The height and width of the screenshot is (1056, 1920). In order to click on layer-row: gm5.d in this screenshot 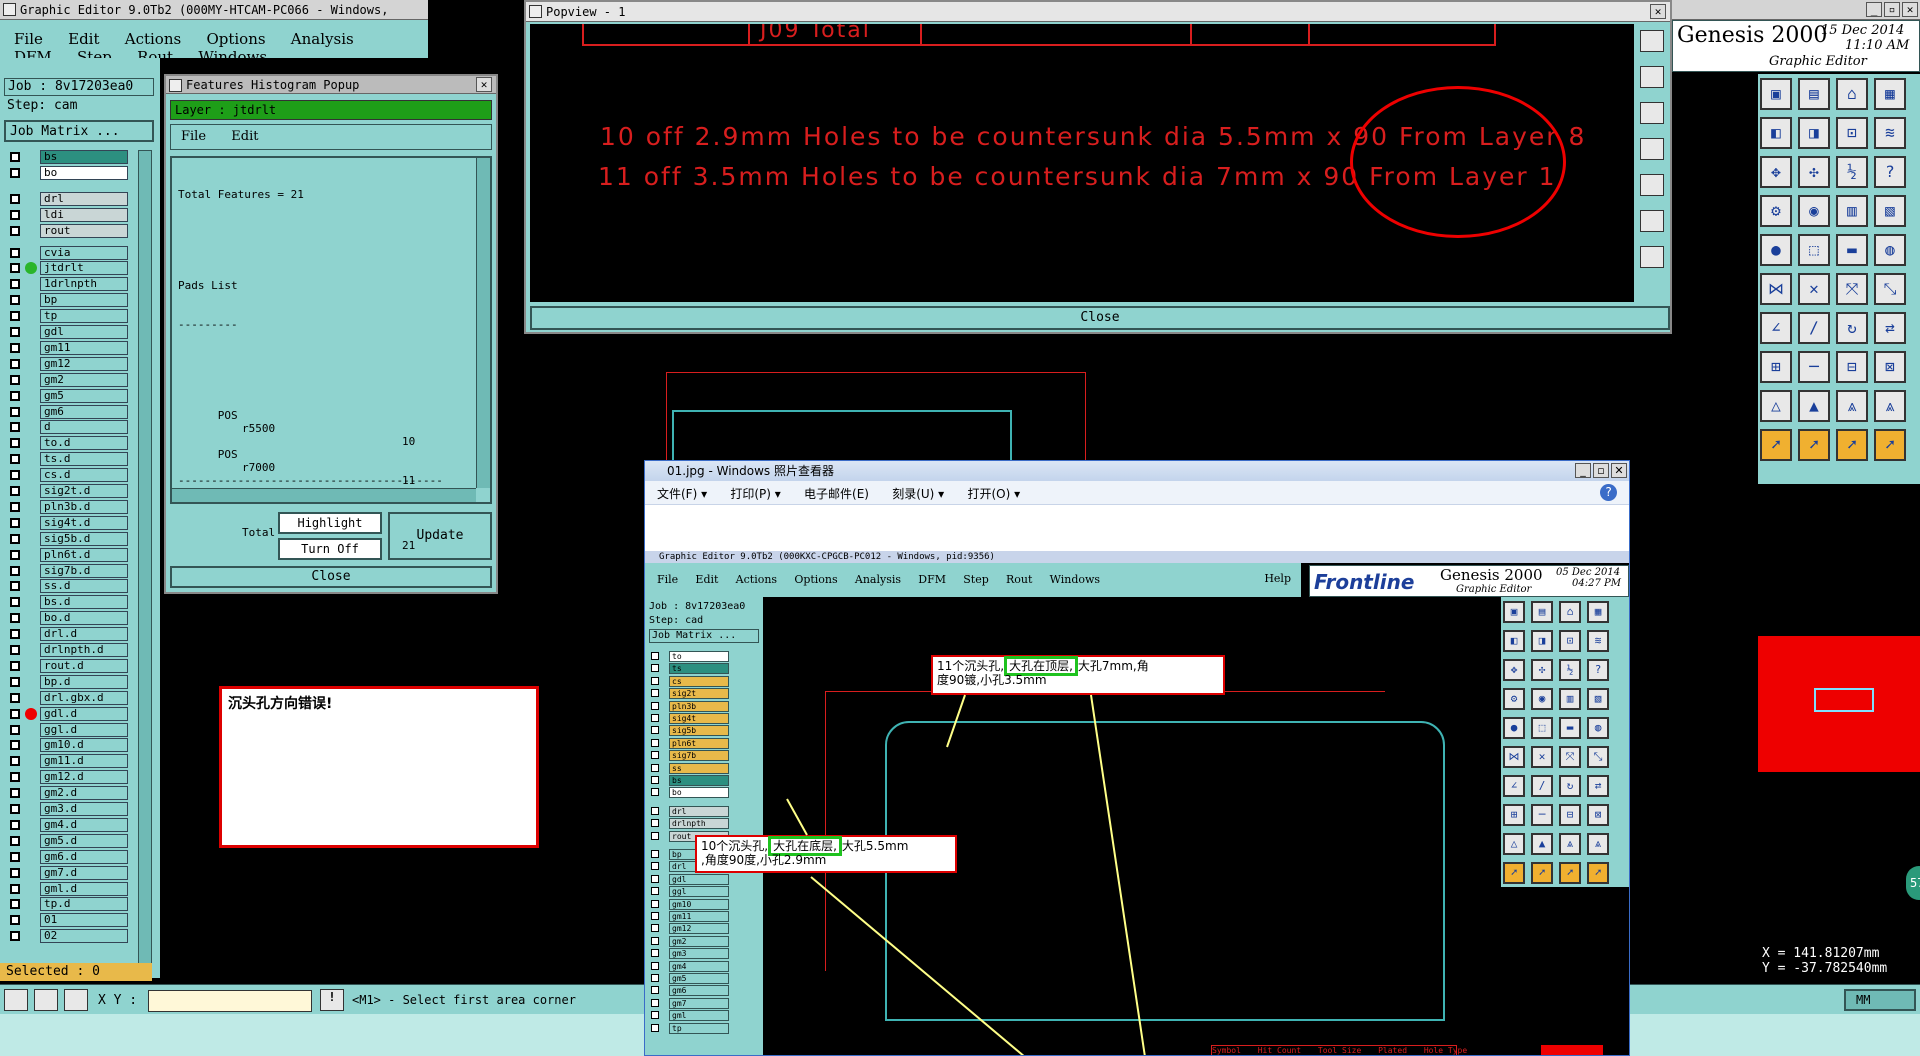, I will do `click(67, 840)`.